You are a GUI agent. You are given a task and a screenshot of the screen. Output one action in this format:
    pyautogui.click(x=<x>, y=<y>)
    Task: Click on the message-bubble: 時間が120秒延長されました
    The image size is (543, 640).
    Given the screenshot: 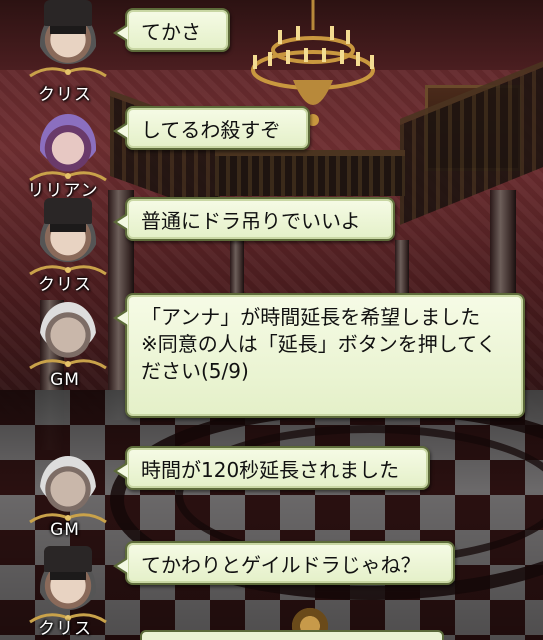 What is the action you would take?
    pyautogui.click(x=271, y=468)
    